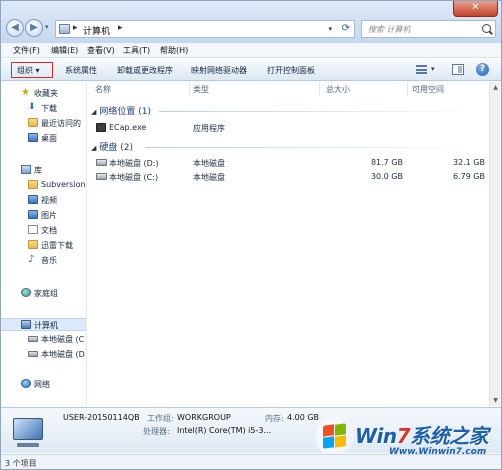 This screenshot has width=502, height=470. Describe the element at coordinates (134, 163) in the screenshot. I see `cell-name: 本地磁盘 (D:)` at that location.